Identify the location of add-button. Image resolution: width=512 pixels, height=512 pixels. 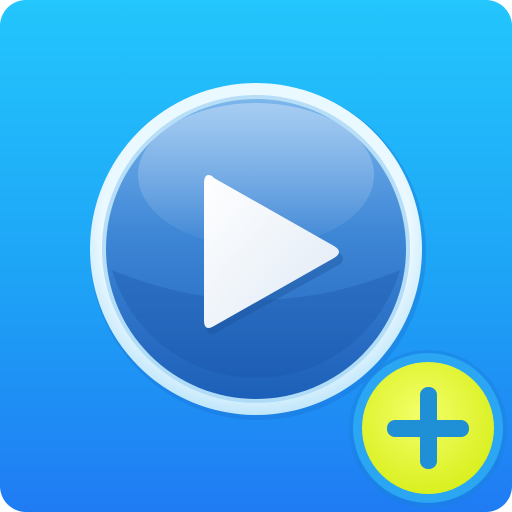
(428, 429).